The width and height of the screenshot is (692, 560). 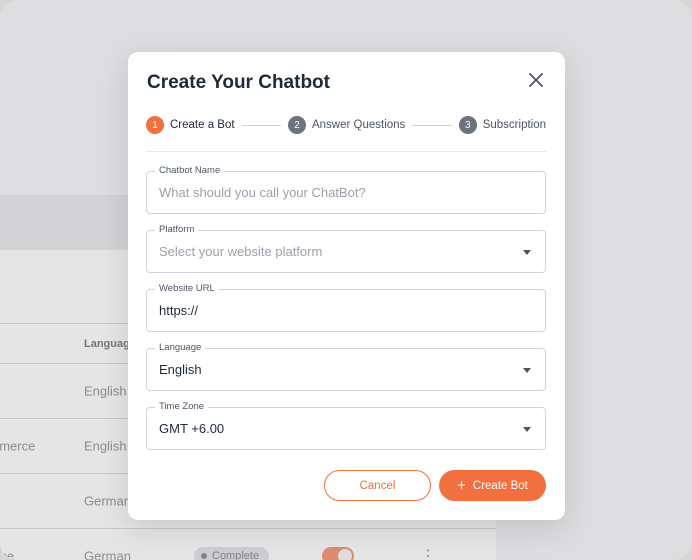 I want to click on step-label: Create a Bot, so click(x=202, y=125).